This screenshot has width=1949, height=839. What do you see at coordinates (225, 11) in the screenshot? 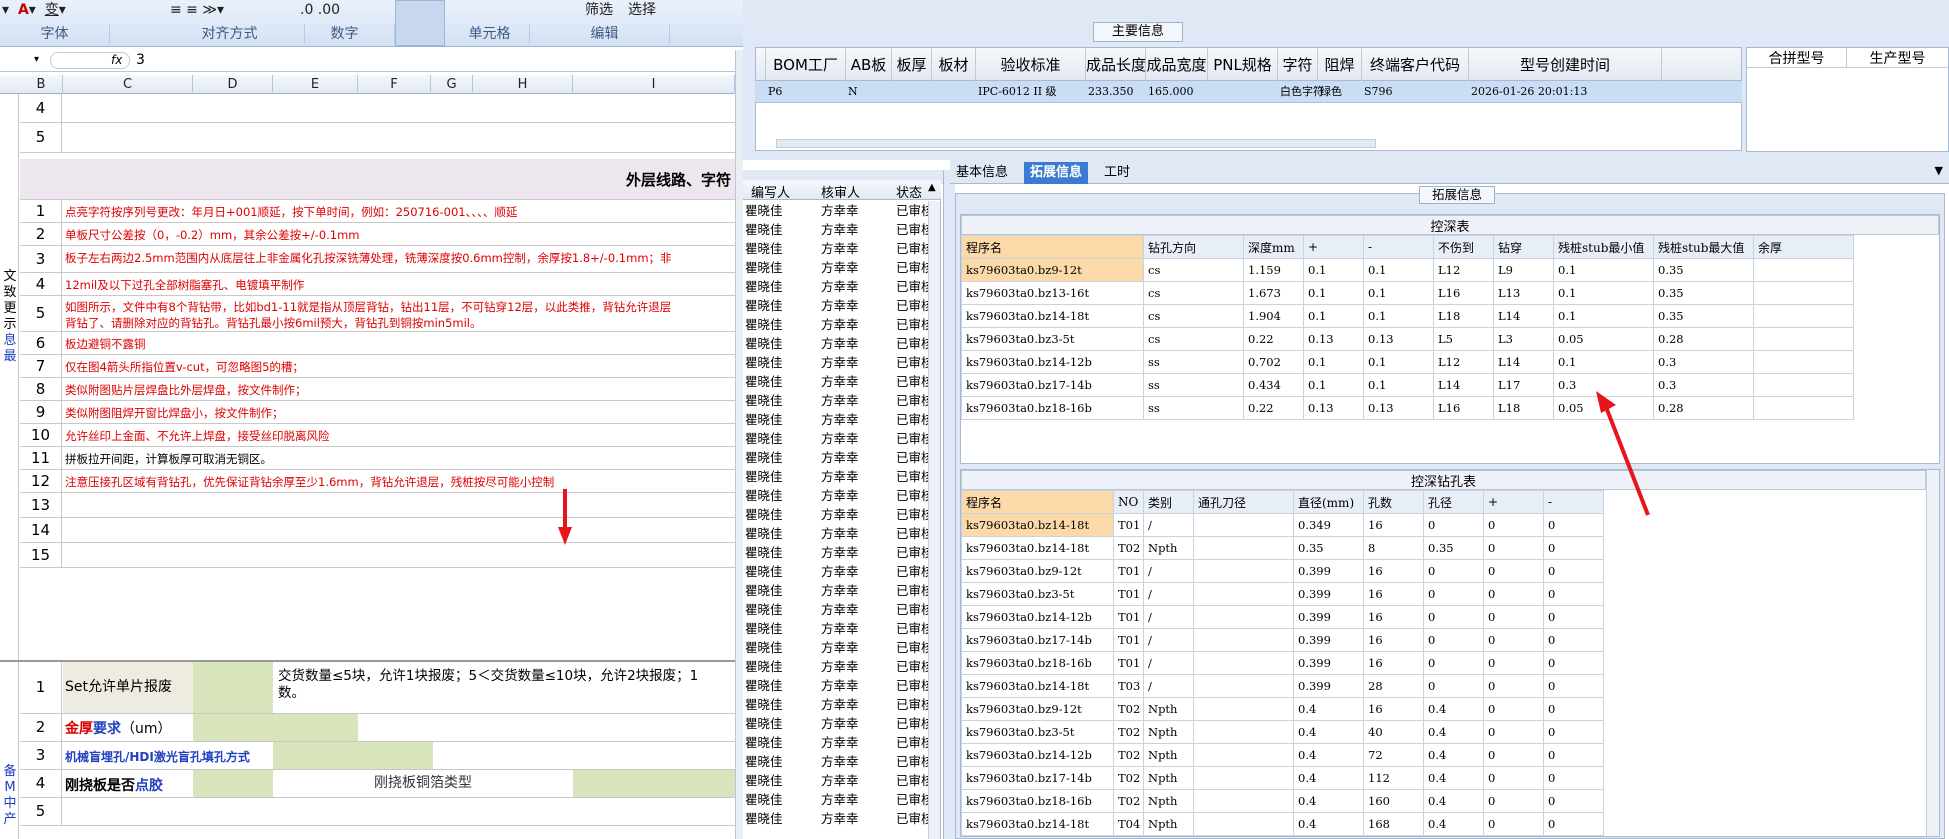
I see `align-tools: ≡ ≡ ≫▾` at bounding box center [225, 11].